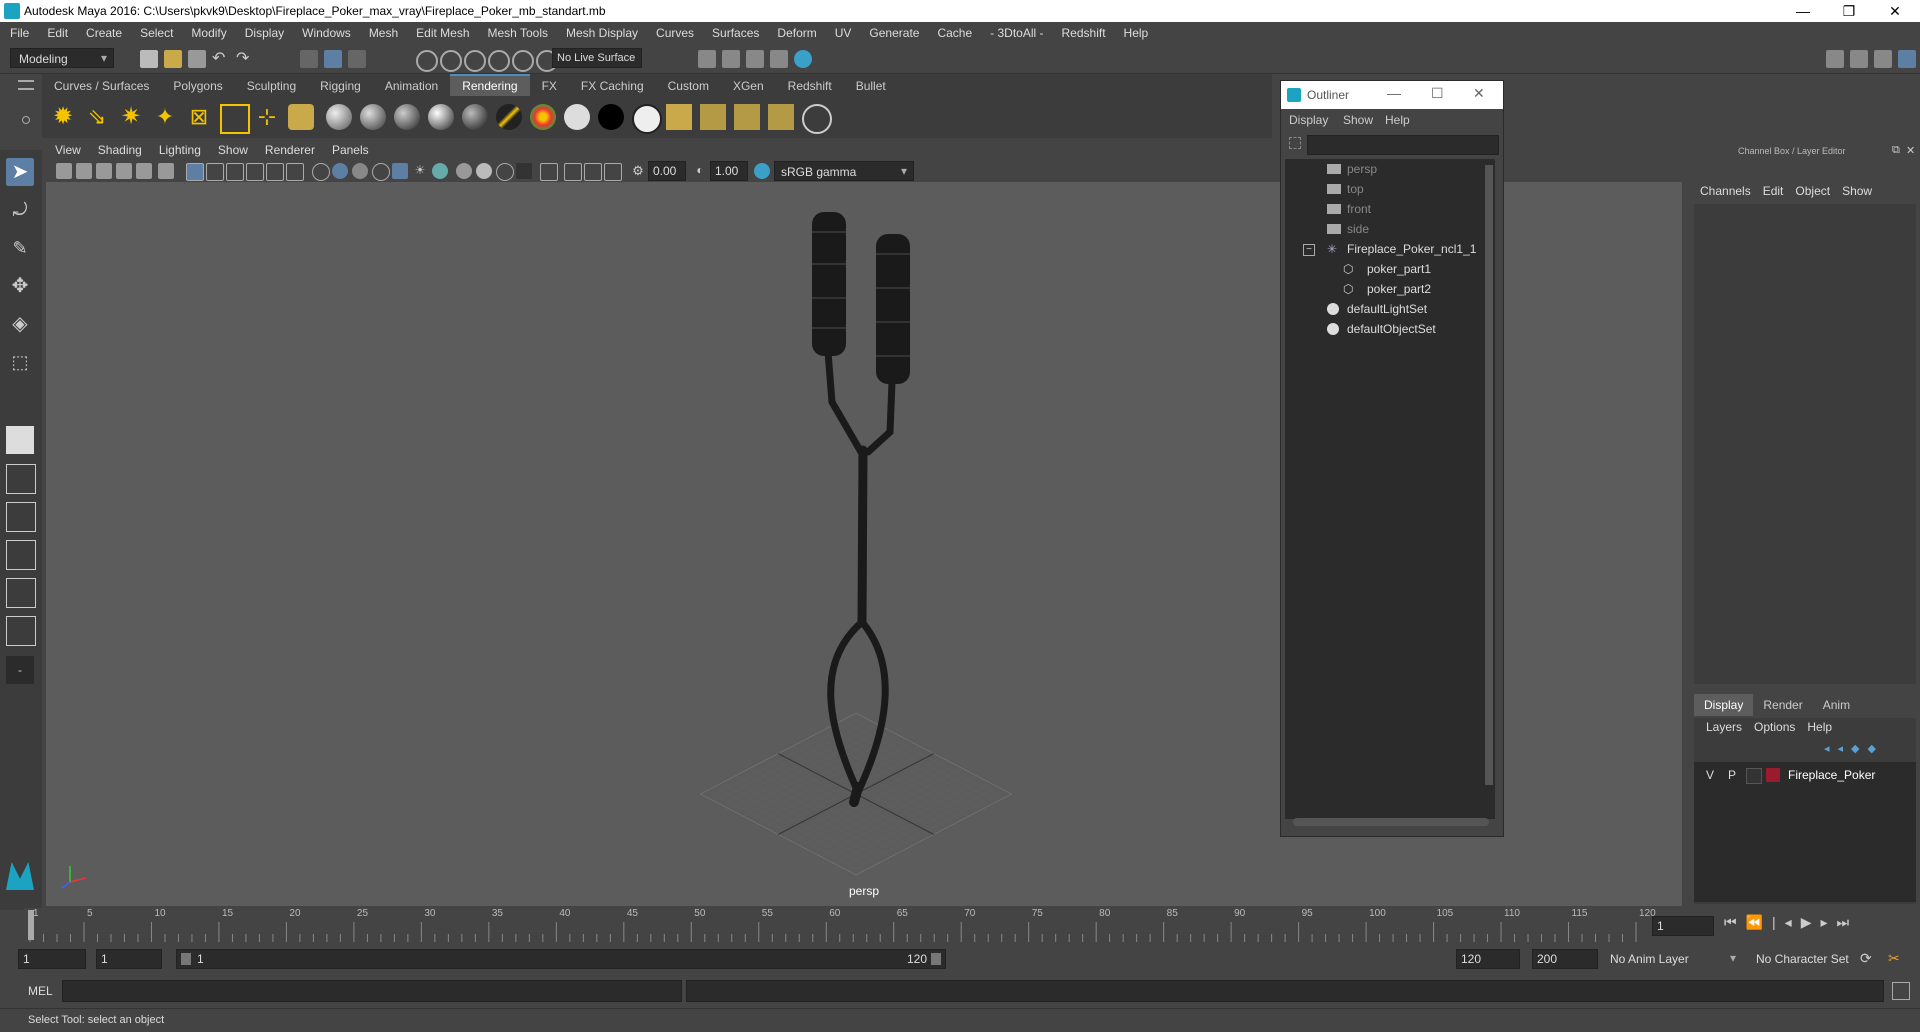 The width and height of the screenshot is (1920, 1032). What do you see at coordinates (275, 172) in the screenshot?
I see `field-chart-icon` at bounding box center [275, 172].